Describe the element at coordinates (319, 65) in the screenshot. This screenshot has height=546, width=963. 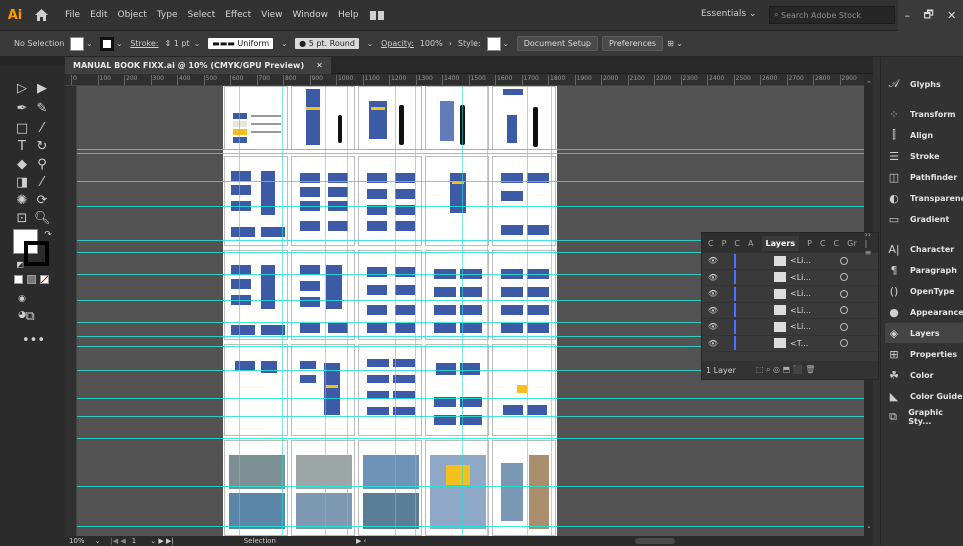
I see `close-tab-icon: ✕` at that location.